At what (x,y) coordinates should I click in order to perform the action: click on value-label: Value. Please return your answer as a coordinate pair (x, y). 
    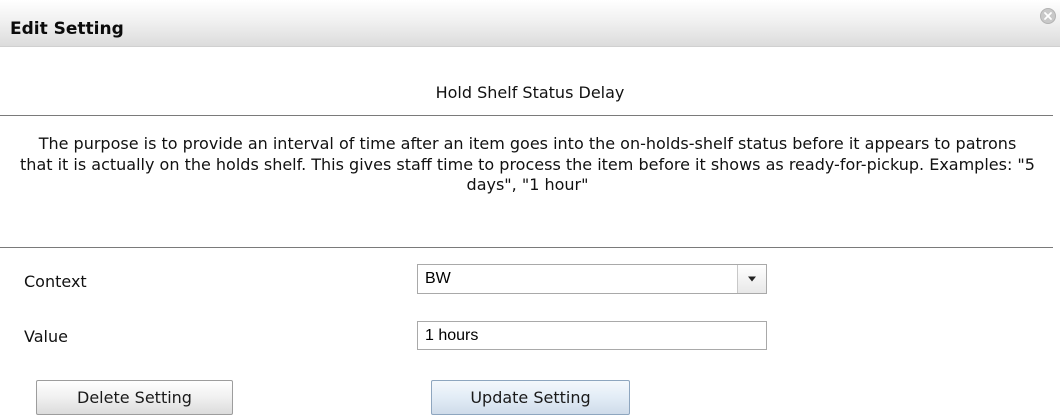
    Looking at the image, I should click on (46, 336).